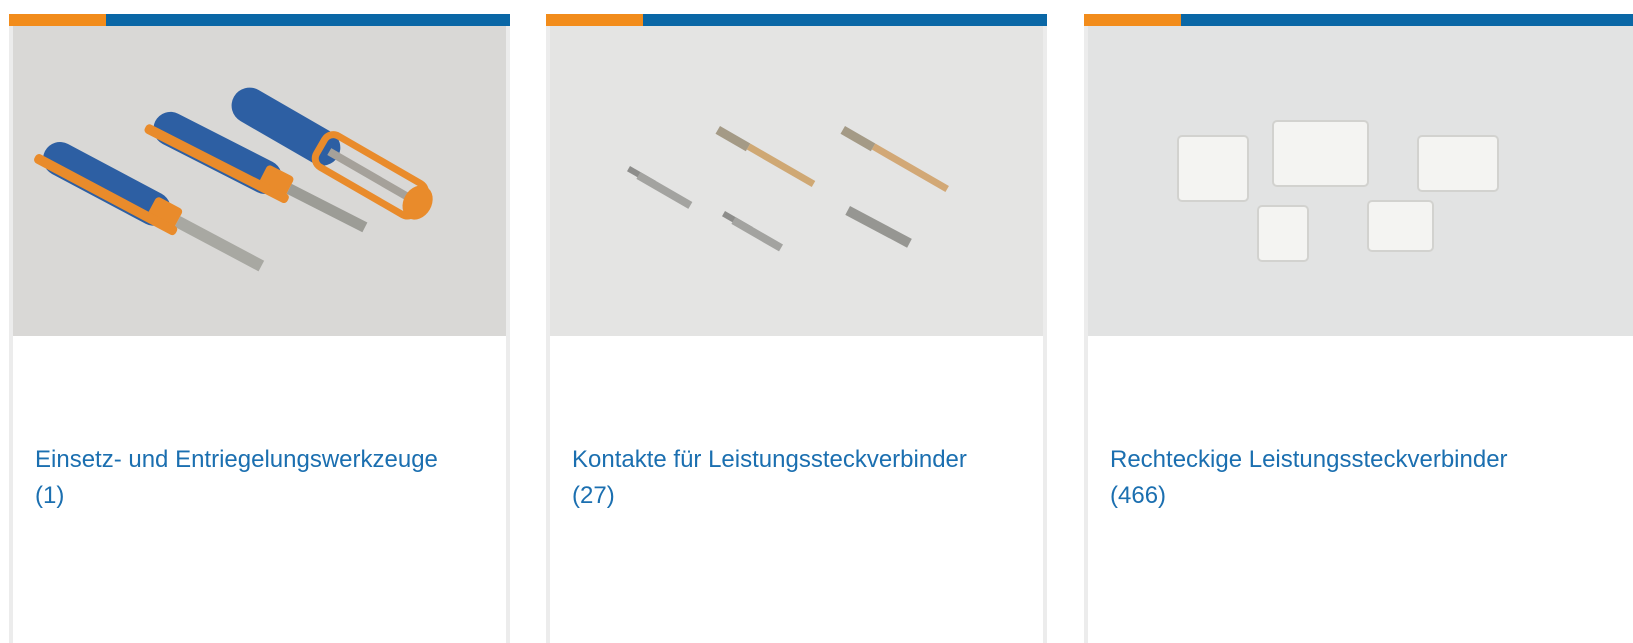 The width and height of the screenshot is (1633, 643). I want to click on category-count: (27), so click(593, 495).